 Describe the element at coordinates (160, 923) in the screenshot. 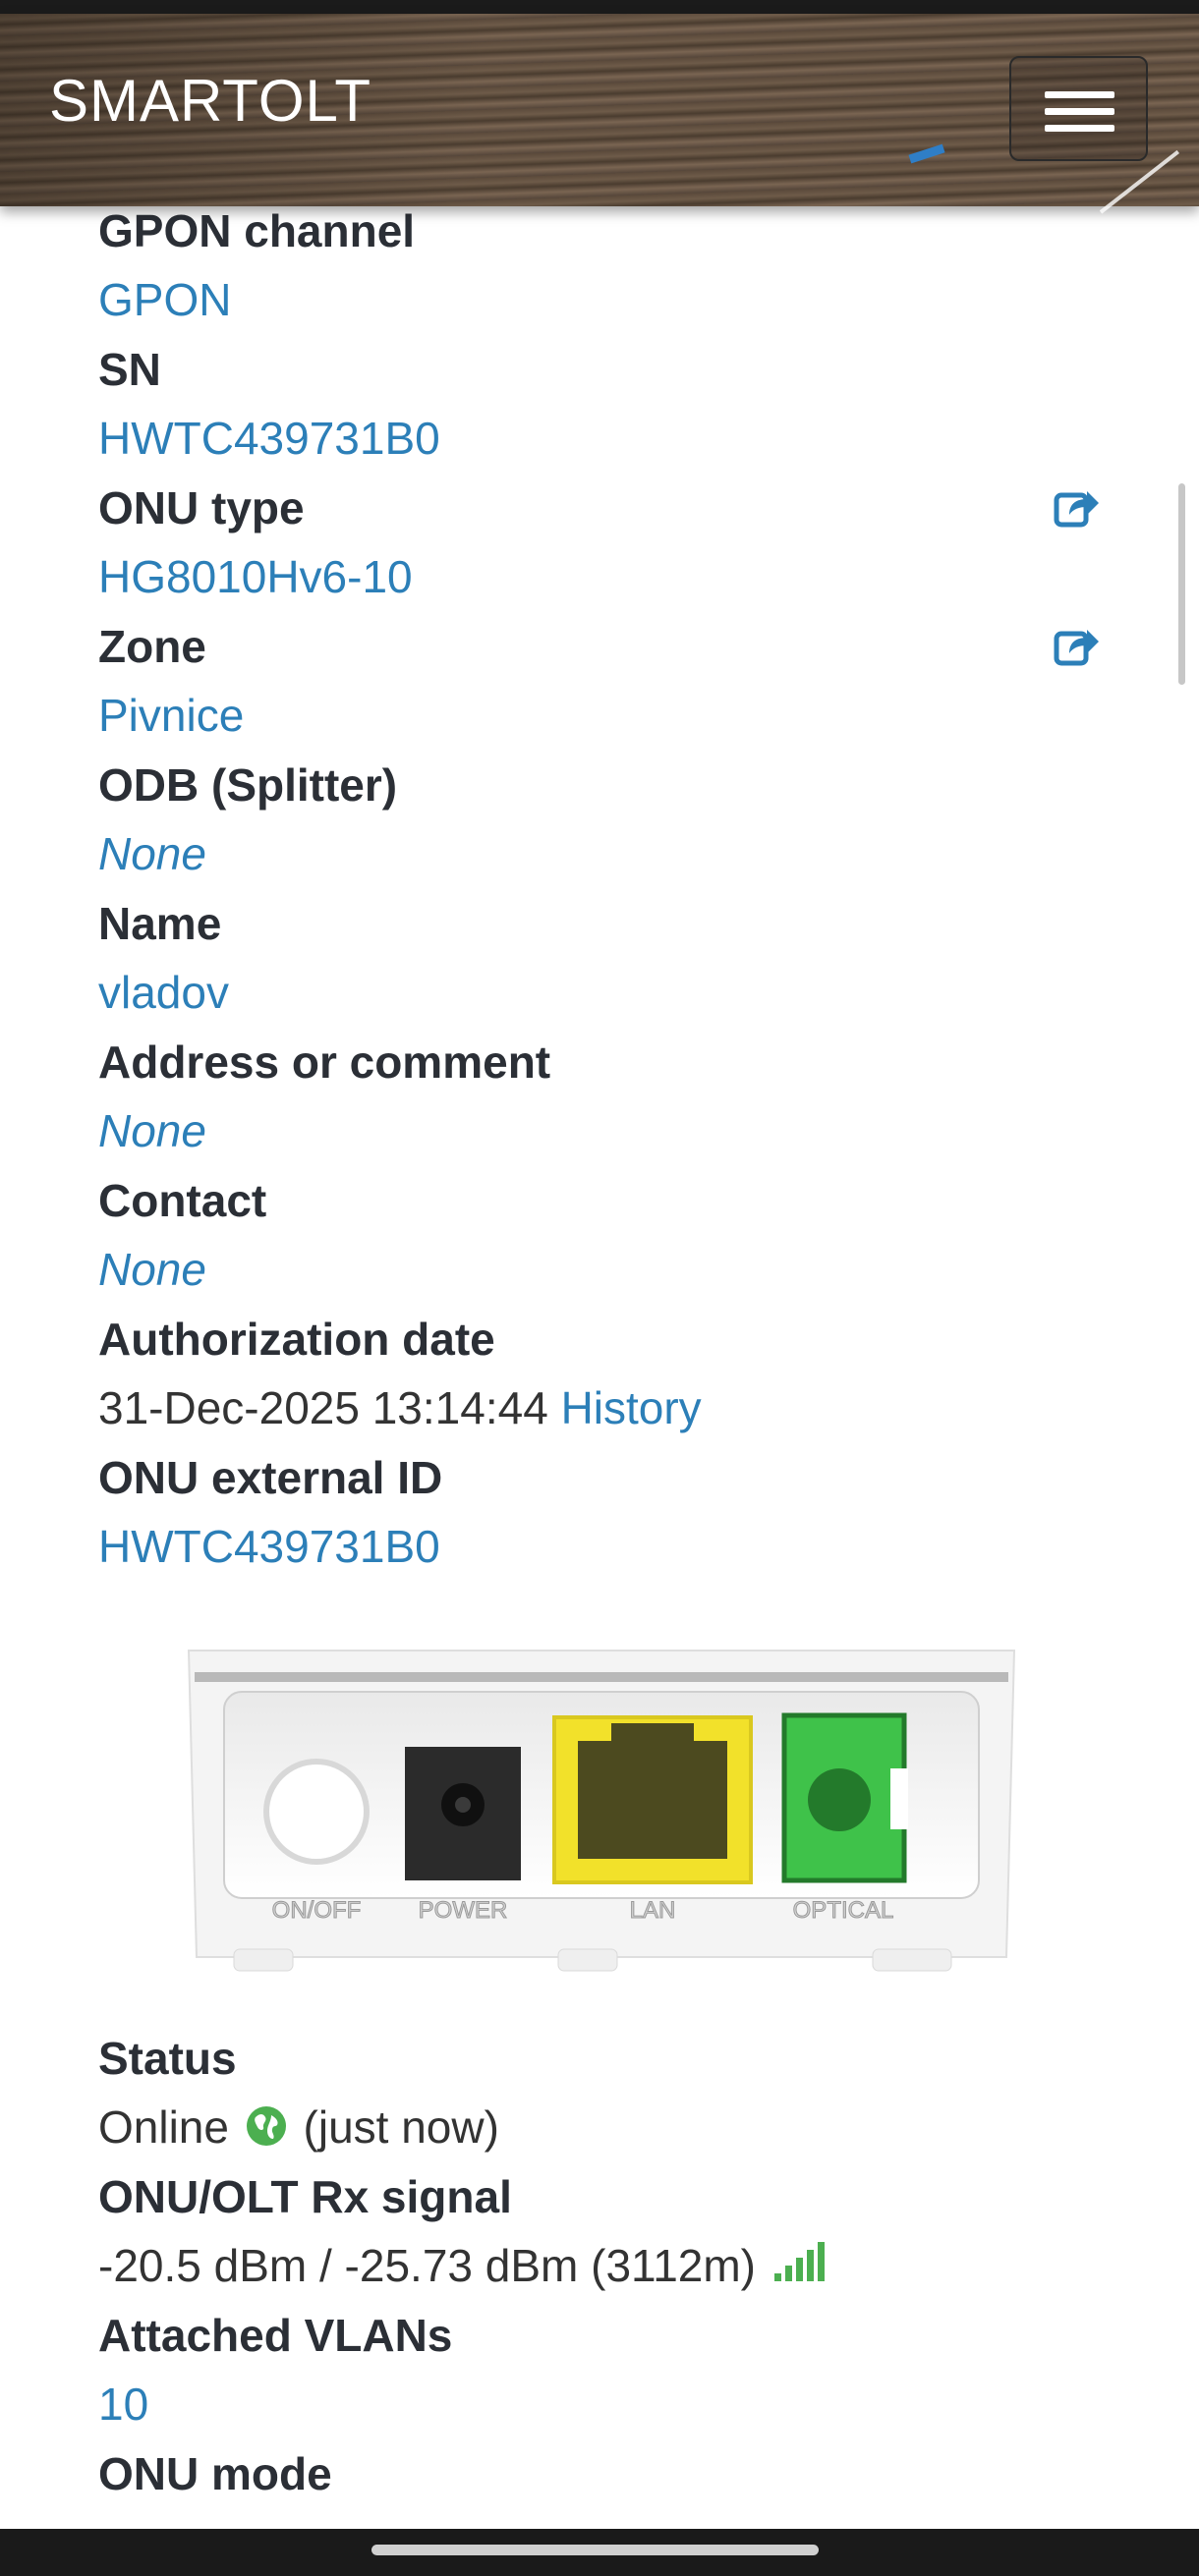

I see `field-label: Name` at that location.